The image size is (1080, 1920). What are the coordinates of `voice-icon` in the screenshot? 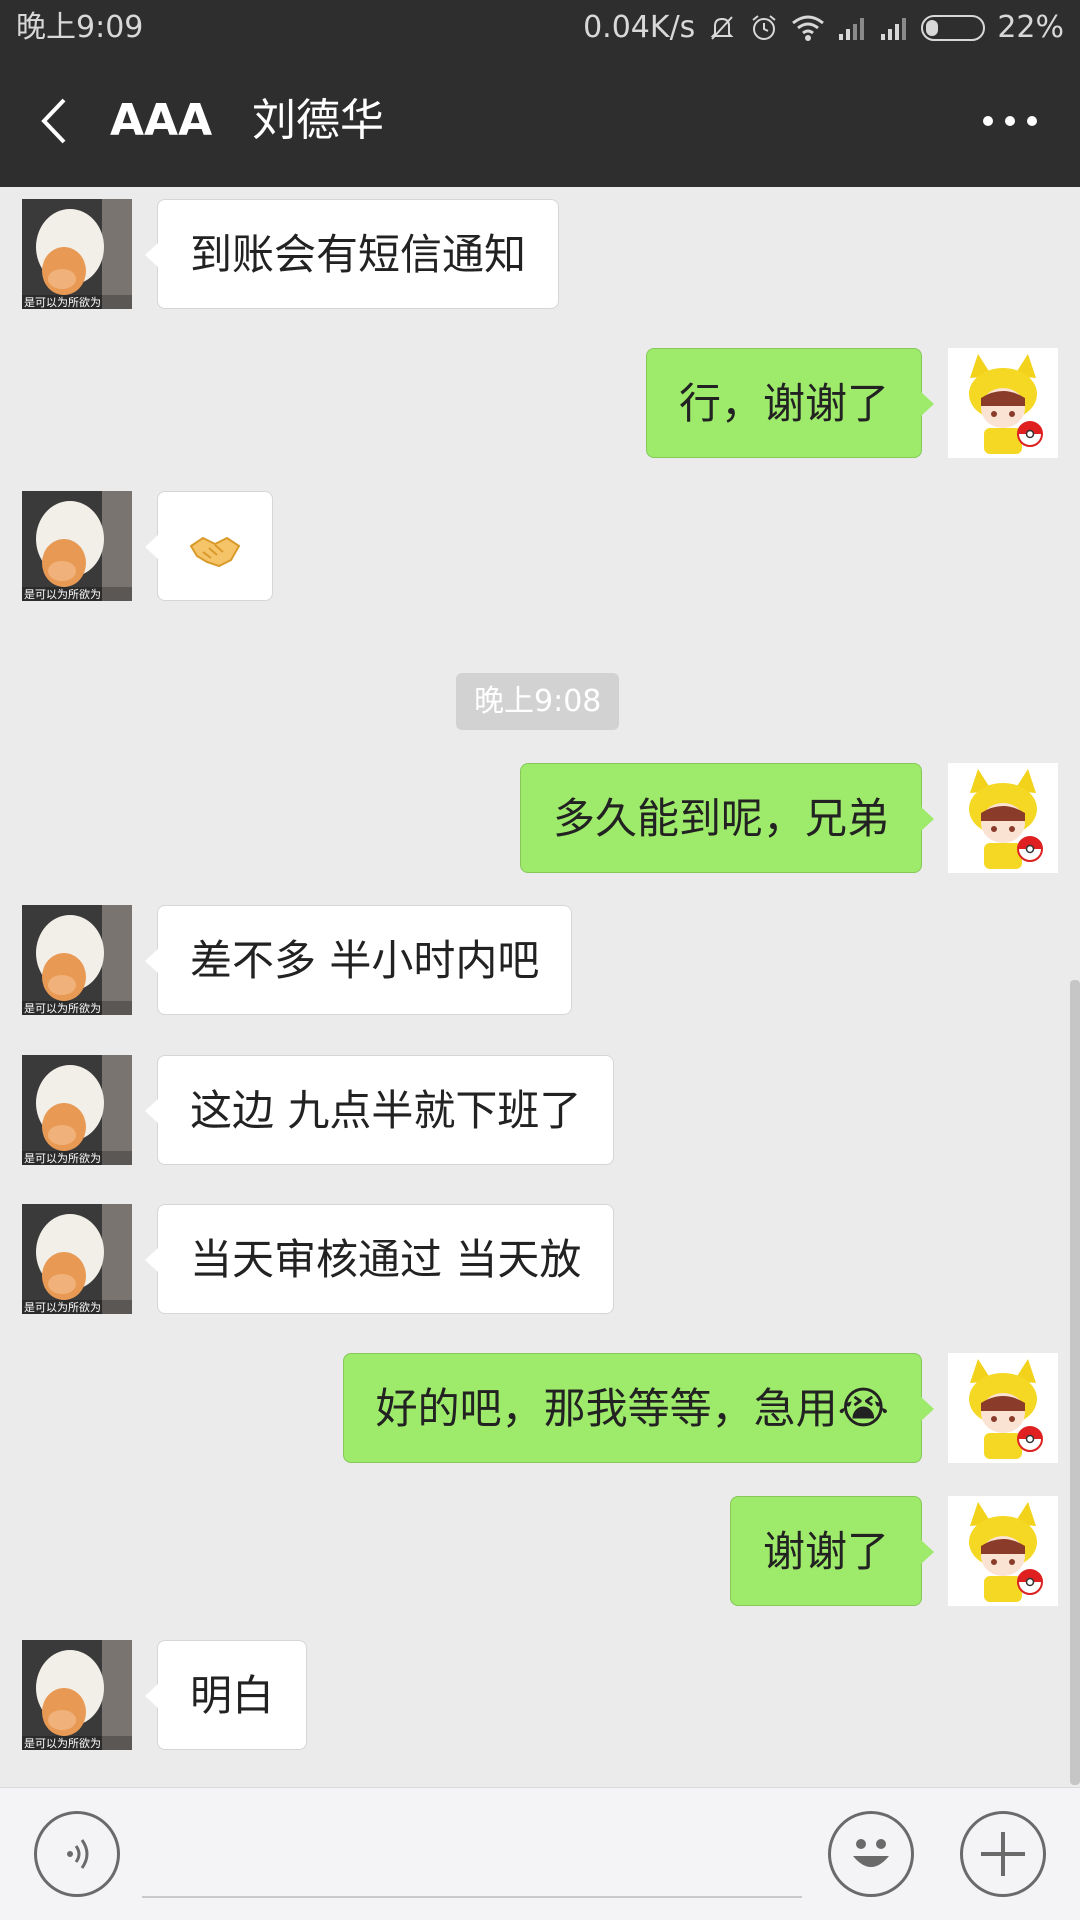 It's located at (78, 1854).